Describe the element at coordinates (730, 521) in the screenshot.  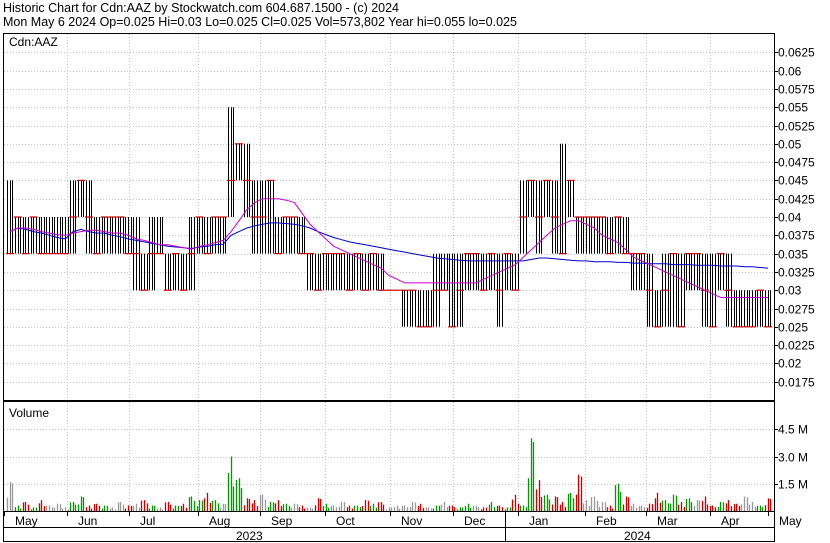
I see `month-label: Apr` at that location.